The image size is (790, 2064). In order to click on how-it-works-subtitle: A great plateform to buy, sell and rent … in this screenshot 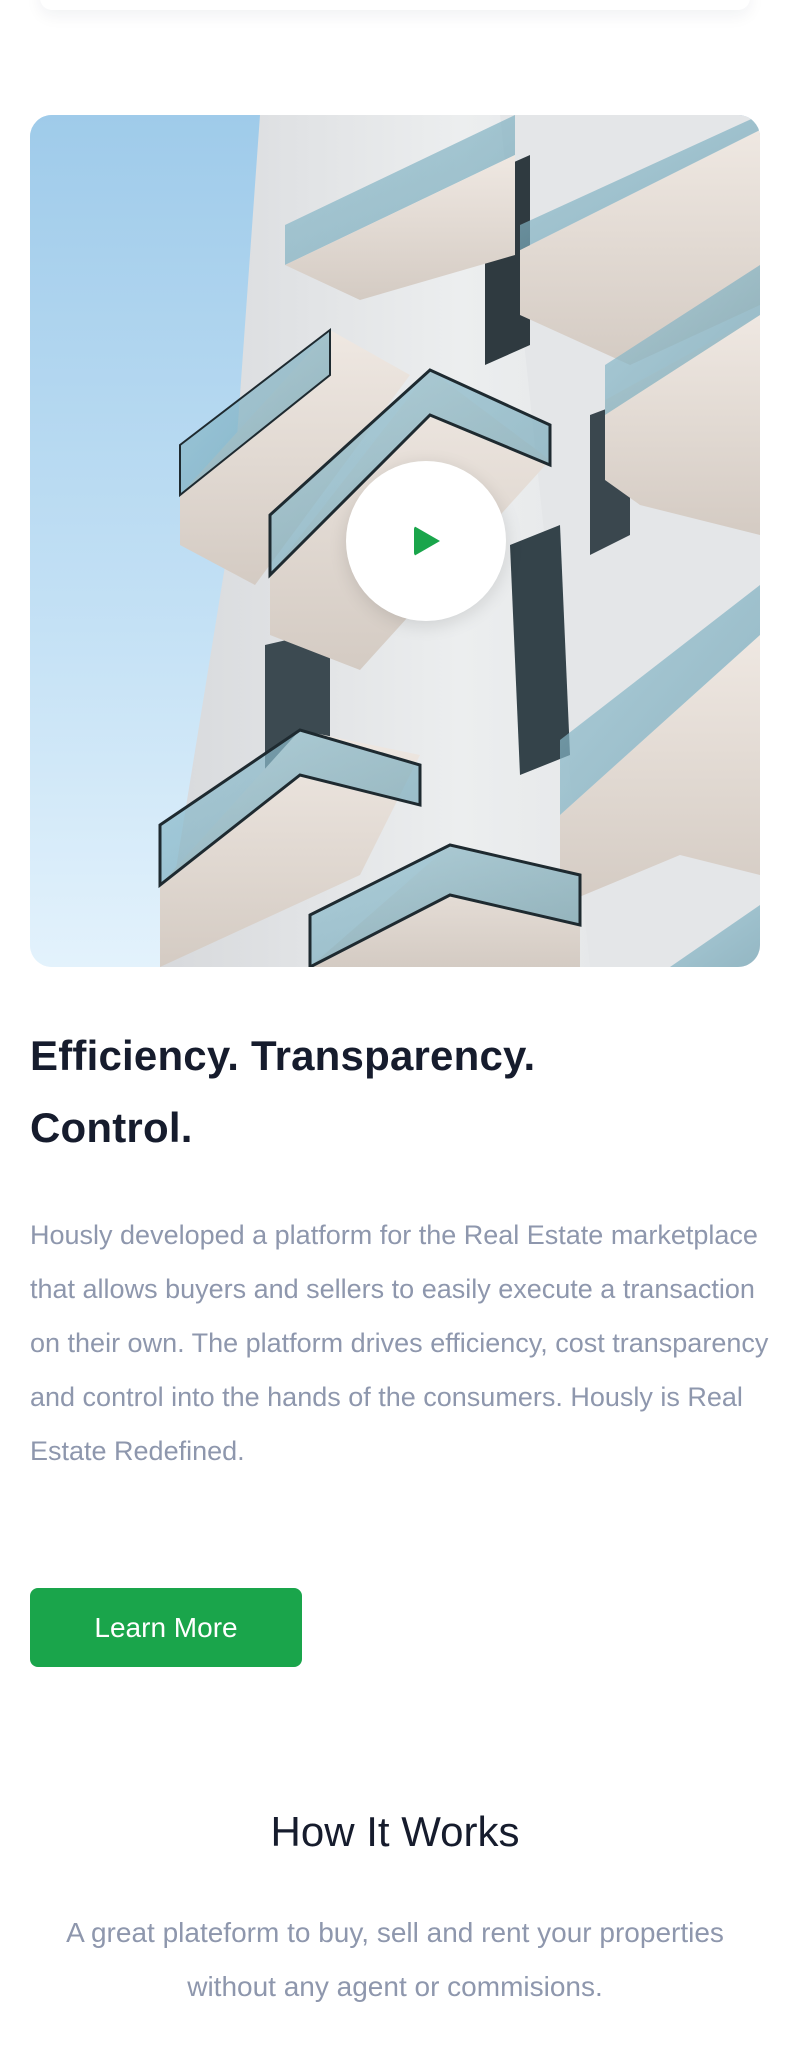, I will do `click(395, 1959)`.